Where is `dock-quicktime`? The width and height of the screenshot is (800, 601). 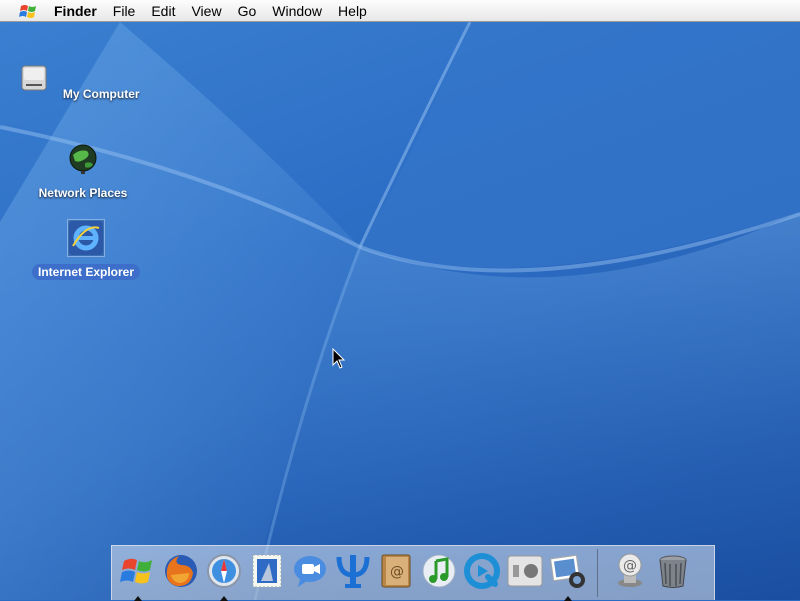
dock-quicktime is located at coordinates (482, 573).